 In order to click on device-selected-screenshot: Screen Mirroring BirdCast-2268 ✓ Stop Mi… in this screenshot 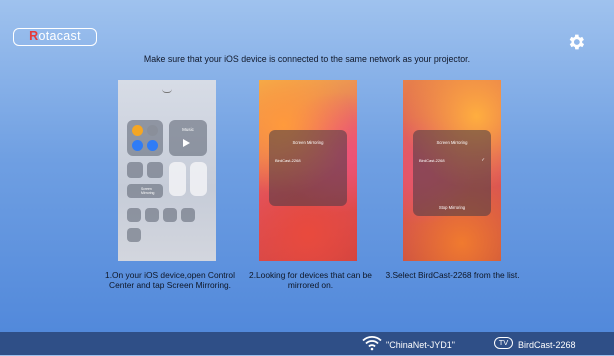, I will do `click(452, 170)`.